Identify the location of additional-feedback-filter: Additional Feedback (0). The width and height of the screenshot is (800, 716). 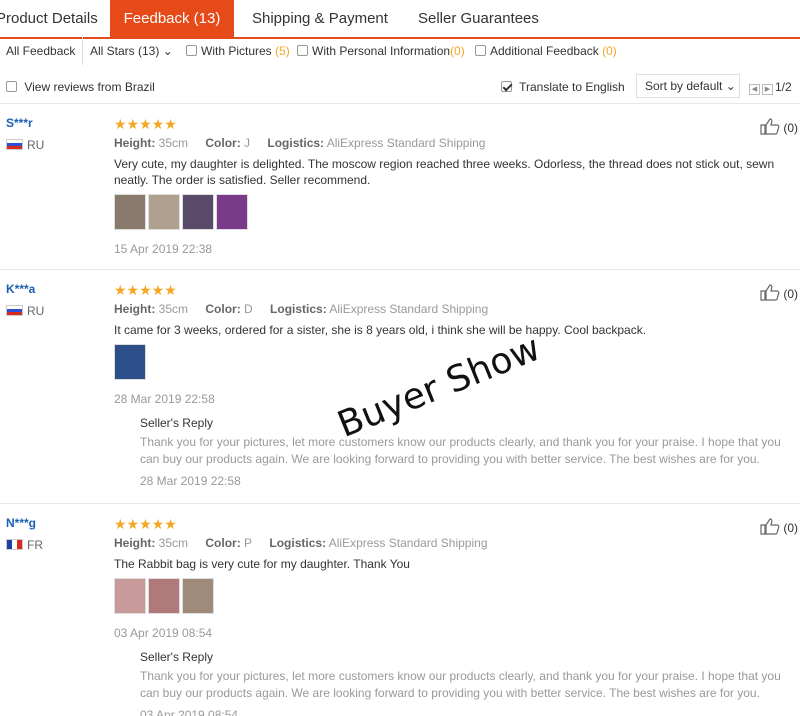
(546, 51).